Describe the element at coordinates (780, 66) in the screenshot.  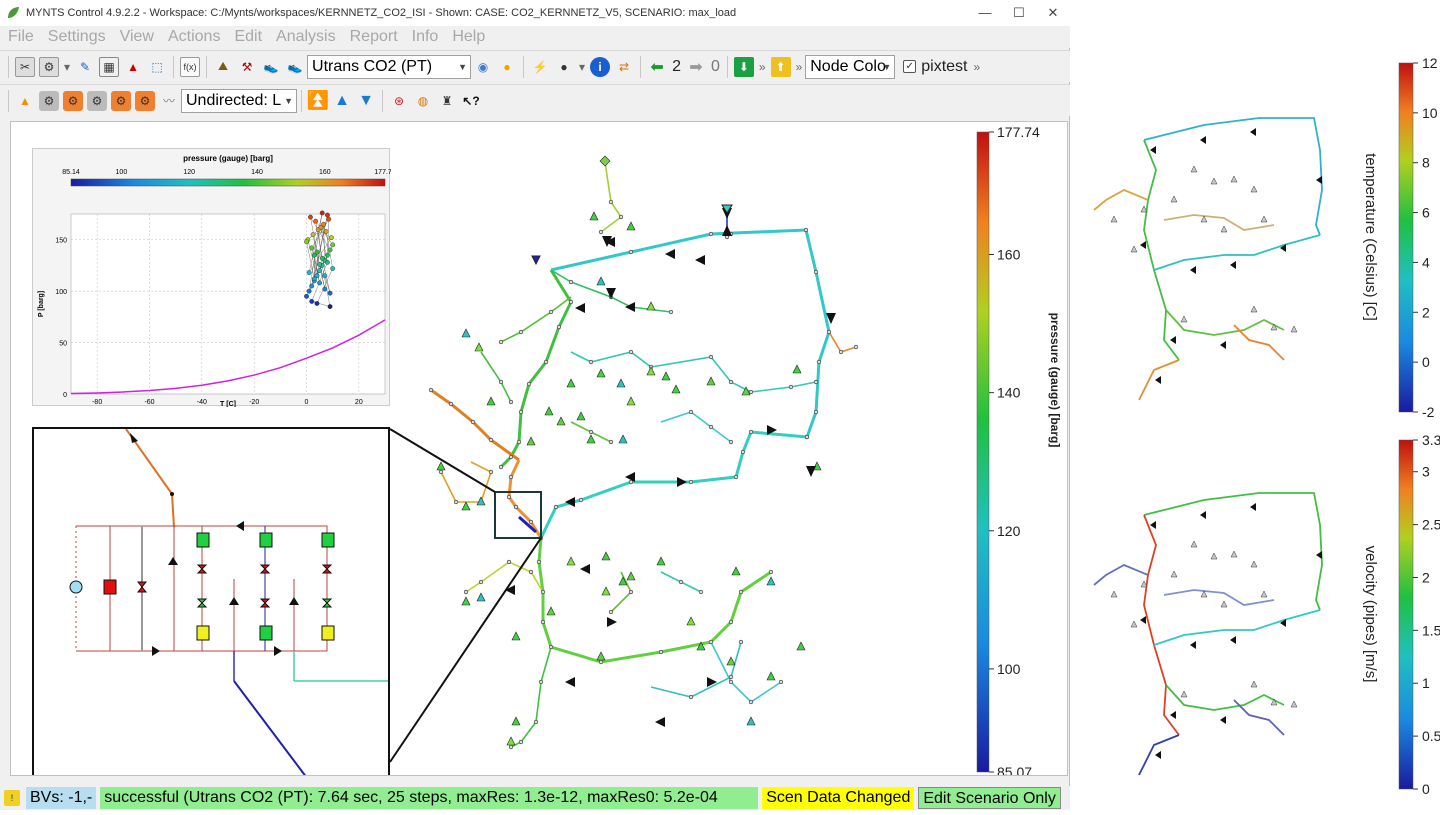
I see `upload-icon: ⬆` at that location.